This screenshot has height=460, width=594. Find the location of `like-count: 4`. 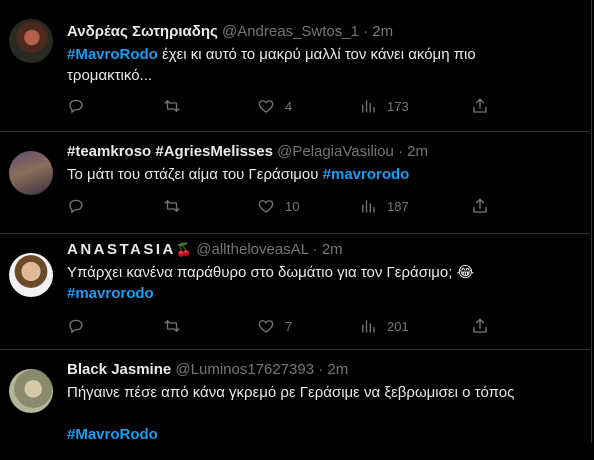

like-count: 4 is located at coordinates (289, 106).